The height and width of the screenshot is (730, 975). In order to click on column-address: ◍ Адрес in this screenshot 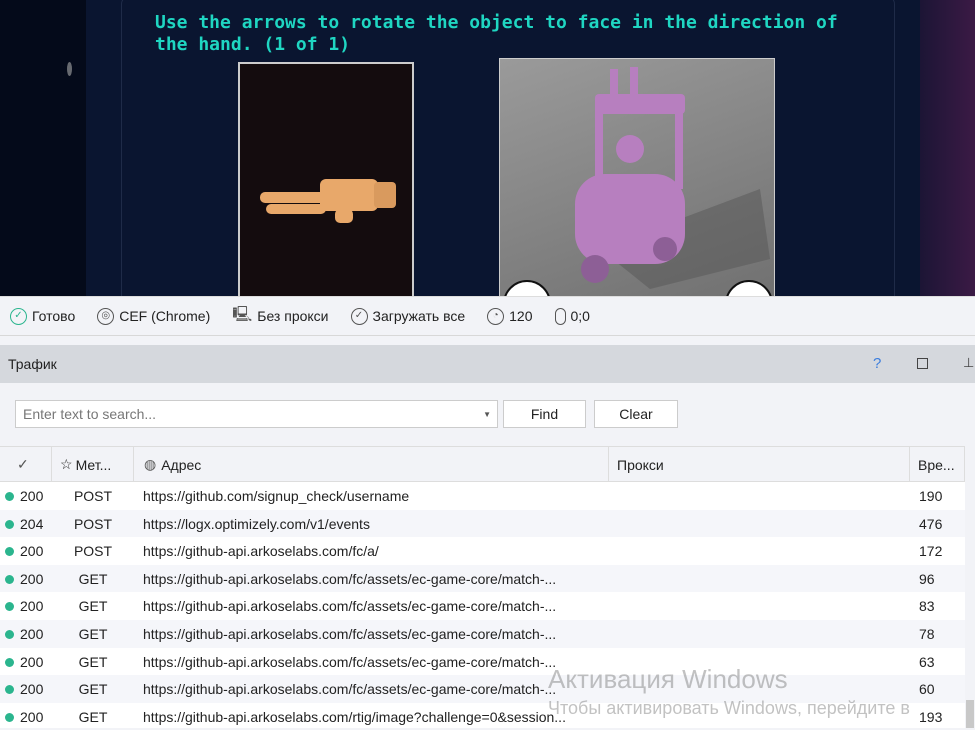, I will do `click(371, 464)`.